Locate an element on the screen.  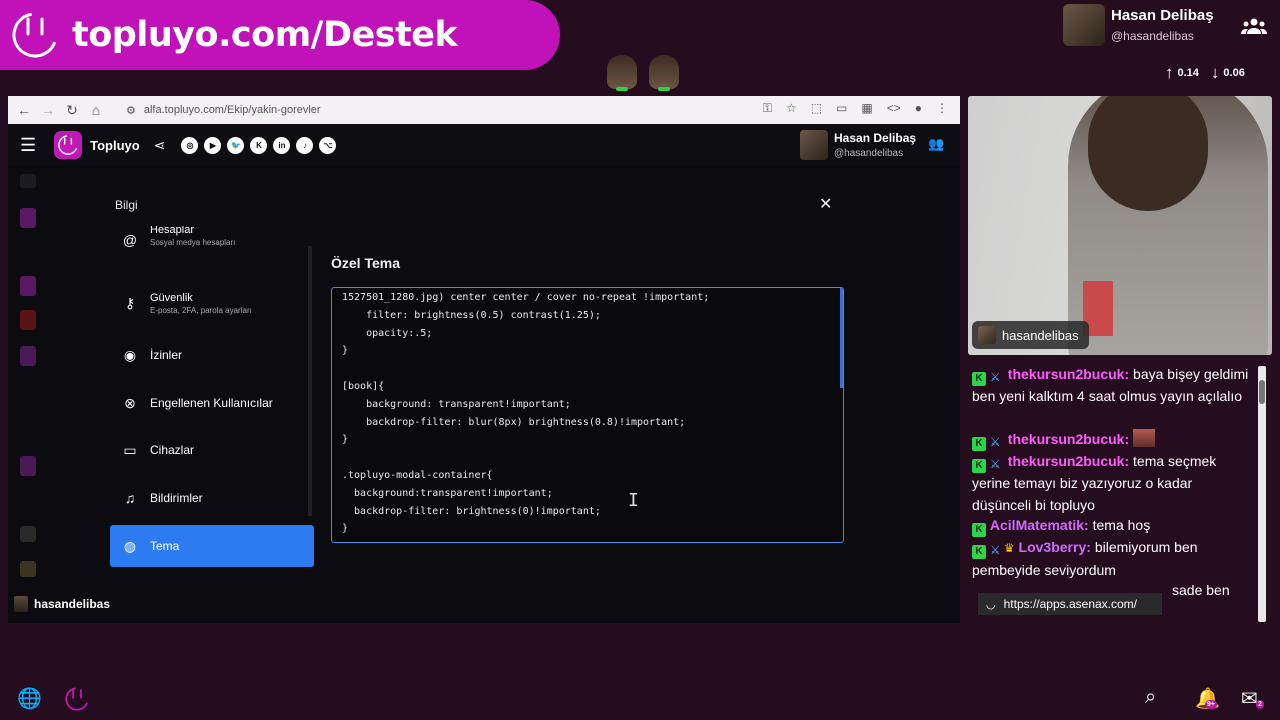
taskbar: 🌐 ⌕ 🔔 9+ ✉ 2 is located at coordinates (640, 700).